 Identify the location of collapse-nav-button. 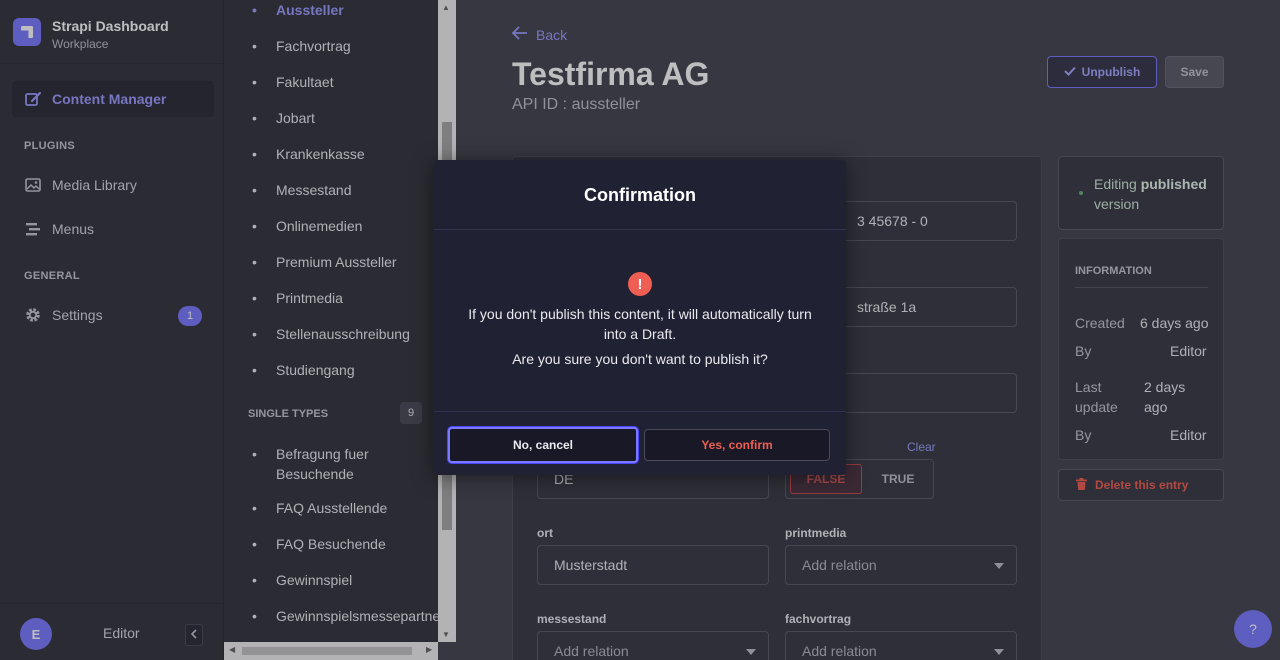
(194, 635).